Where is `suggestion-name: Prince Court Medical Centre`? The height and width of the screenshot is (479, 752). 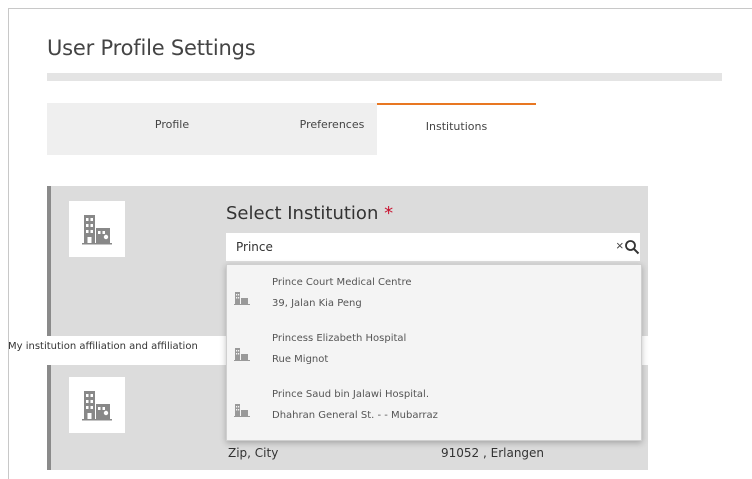
suggestion-name: Prince Court Medical Centre is located at coordinates (342, 282).